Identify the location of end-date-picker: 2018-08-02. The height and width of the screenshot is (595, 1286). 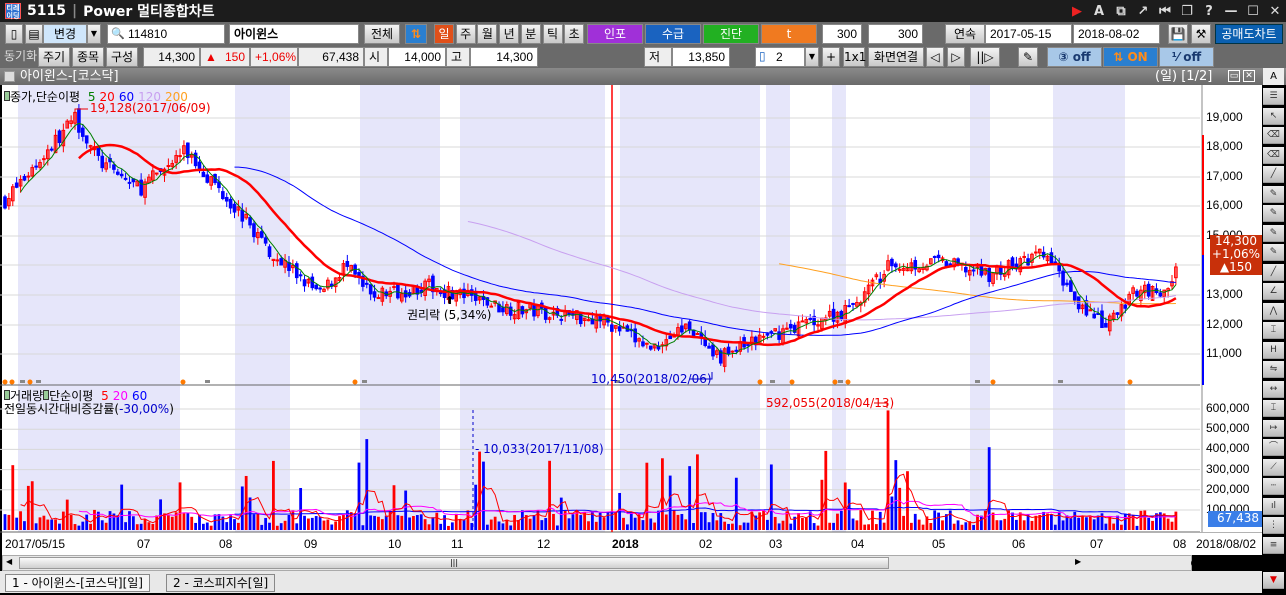
(1116, 34).